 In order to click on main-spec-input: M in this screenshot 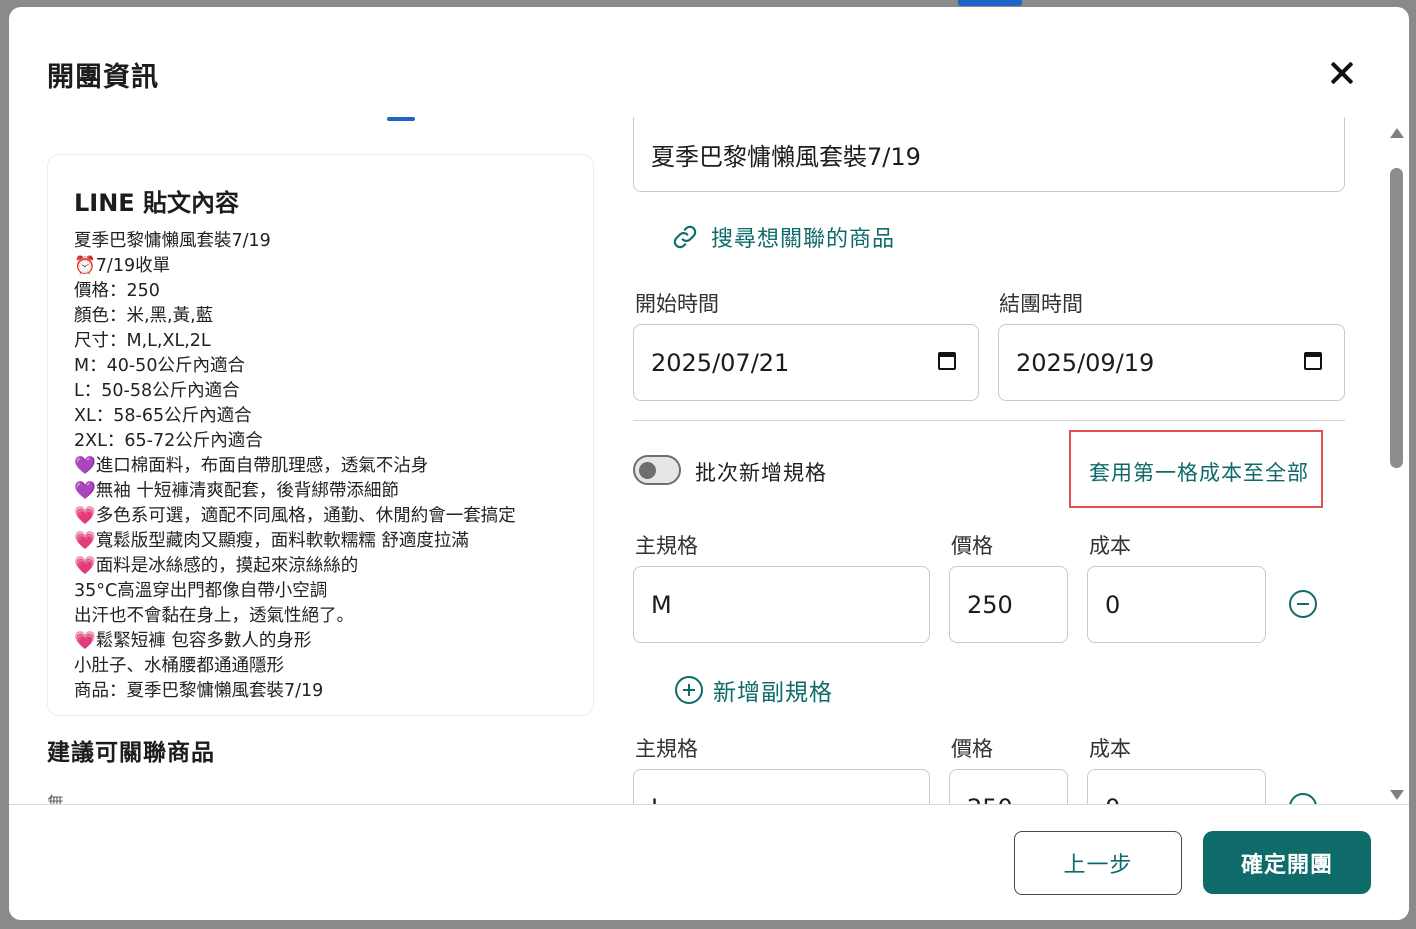, I will do `click(781, 604)`.